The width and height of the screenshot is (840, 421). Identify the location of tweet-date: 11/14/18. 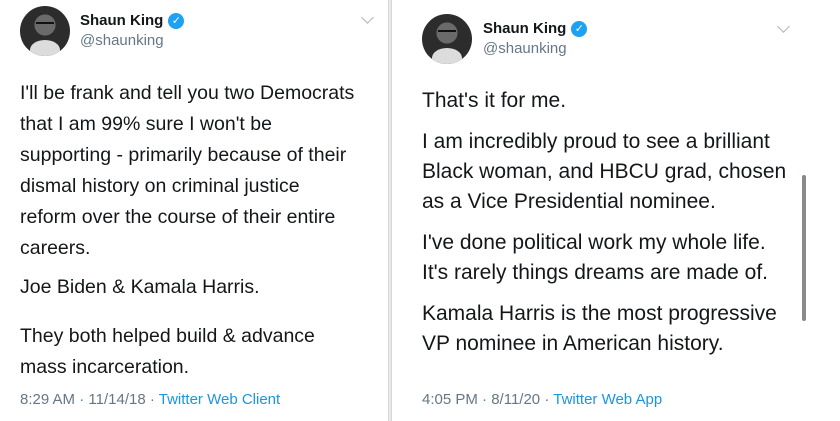
(116, 399).